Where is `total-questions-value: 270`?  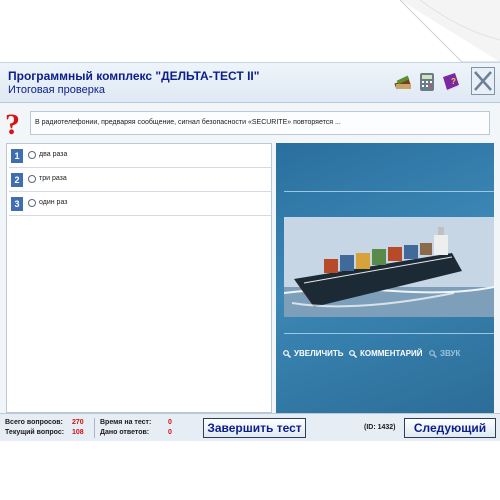
total-questions-value: 270 is located at coordinates (78, 422).